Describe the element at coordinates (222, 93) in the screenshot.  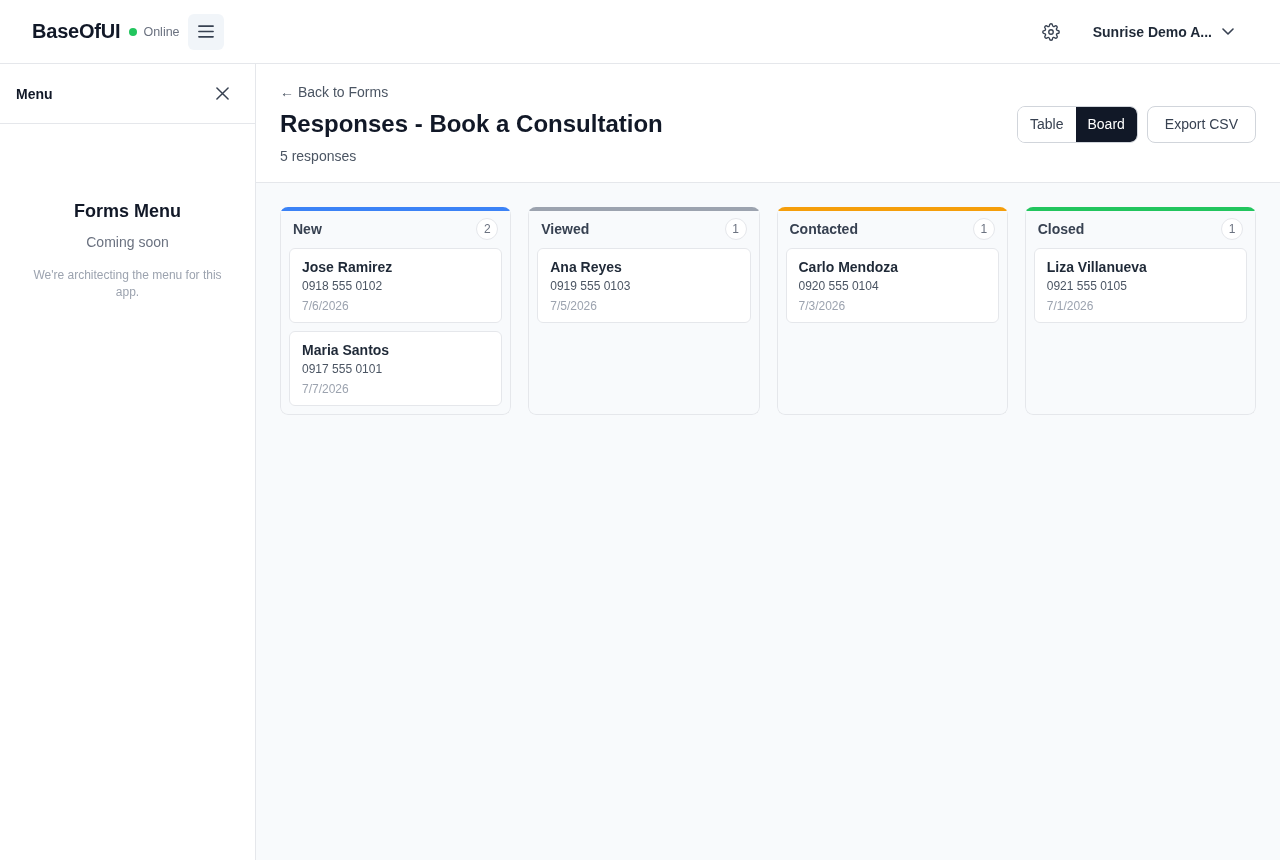
I see `close-icon` at that location.